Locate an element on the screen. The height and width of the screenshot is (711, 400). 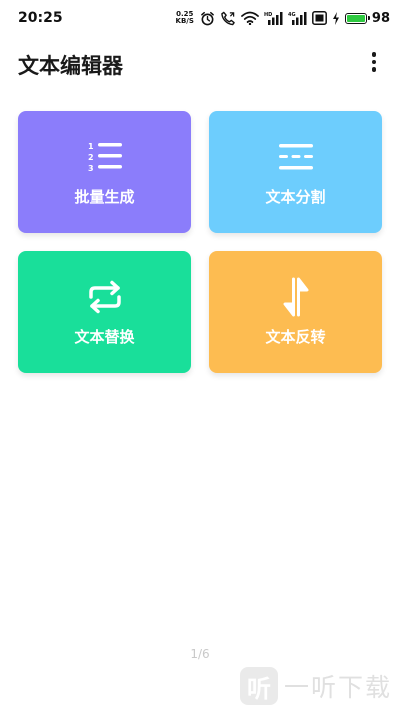
net-speed-unit: KB/S is located at coordinates (184, 21).